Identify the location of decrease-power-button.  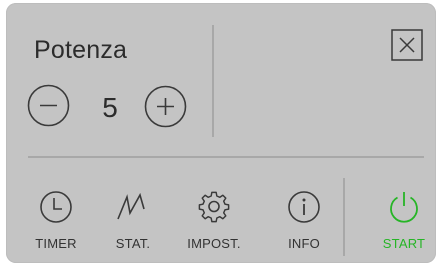
(48, 105).